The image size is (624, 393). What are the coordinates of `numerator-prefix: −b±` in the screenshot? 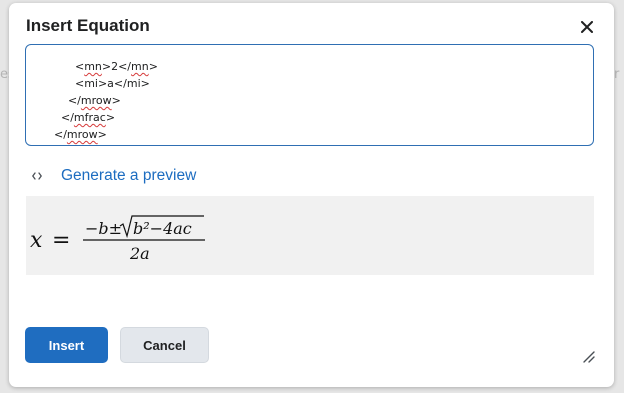 It's located at (103, 228).